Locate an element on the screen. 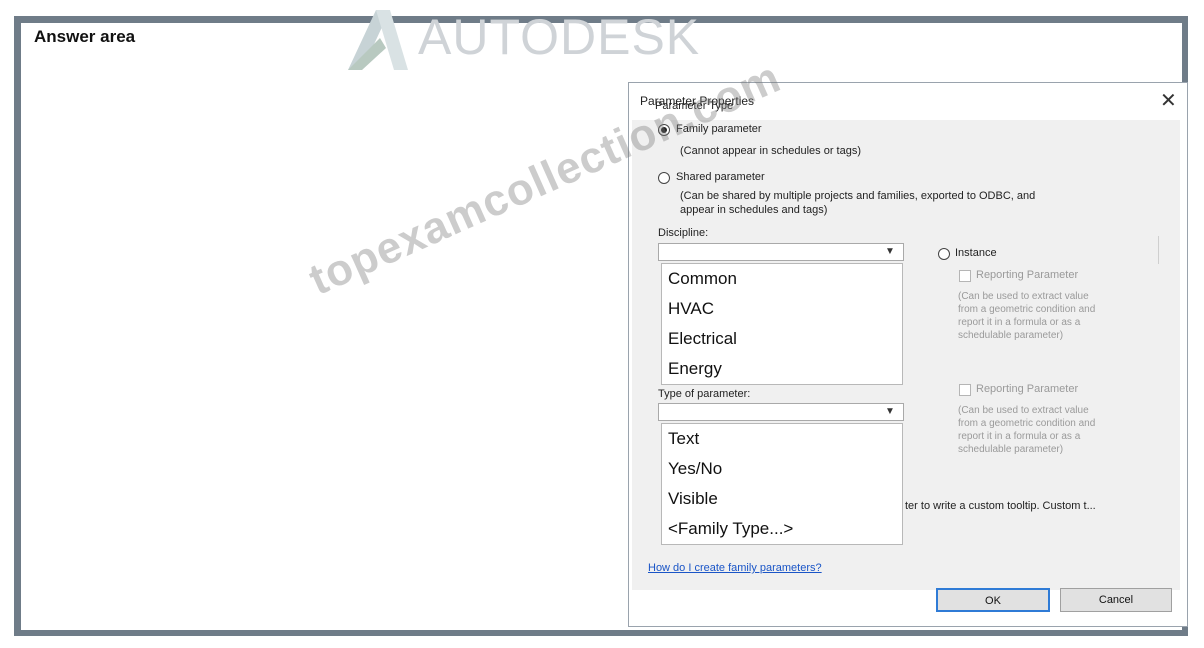 The image size is (1204, 648). shared-parameter-label: Shared parameter is located at coordinates (720, 177).